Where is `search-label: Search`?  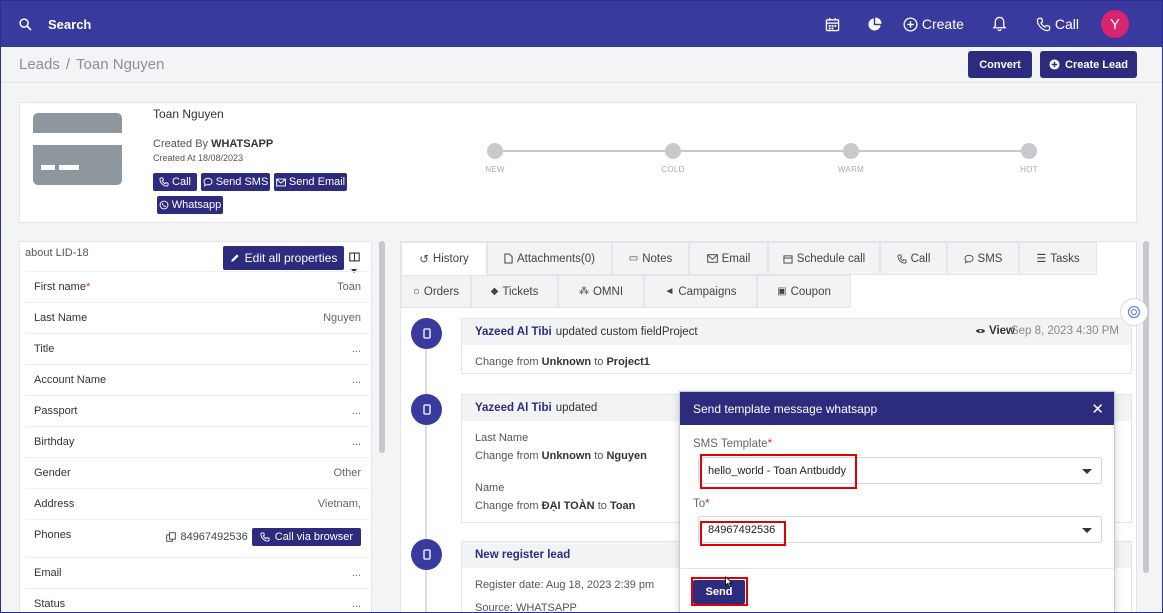 search-label: Search is located at coordinates (70, 24).